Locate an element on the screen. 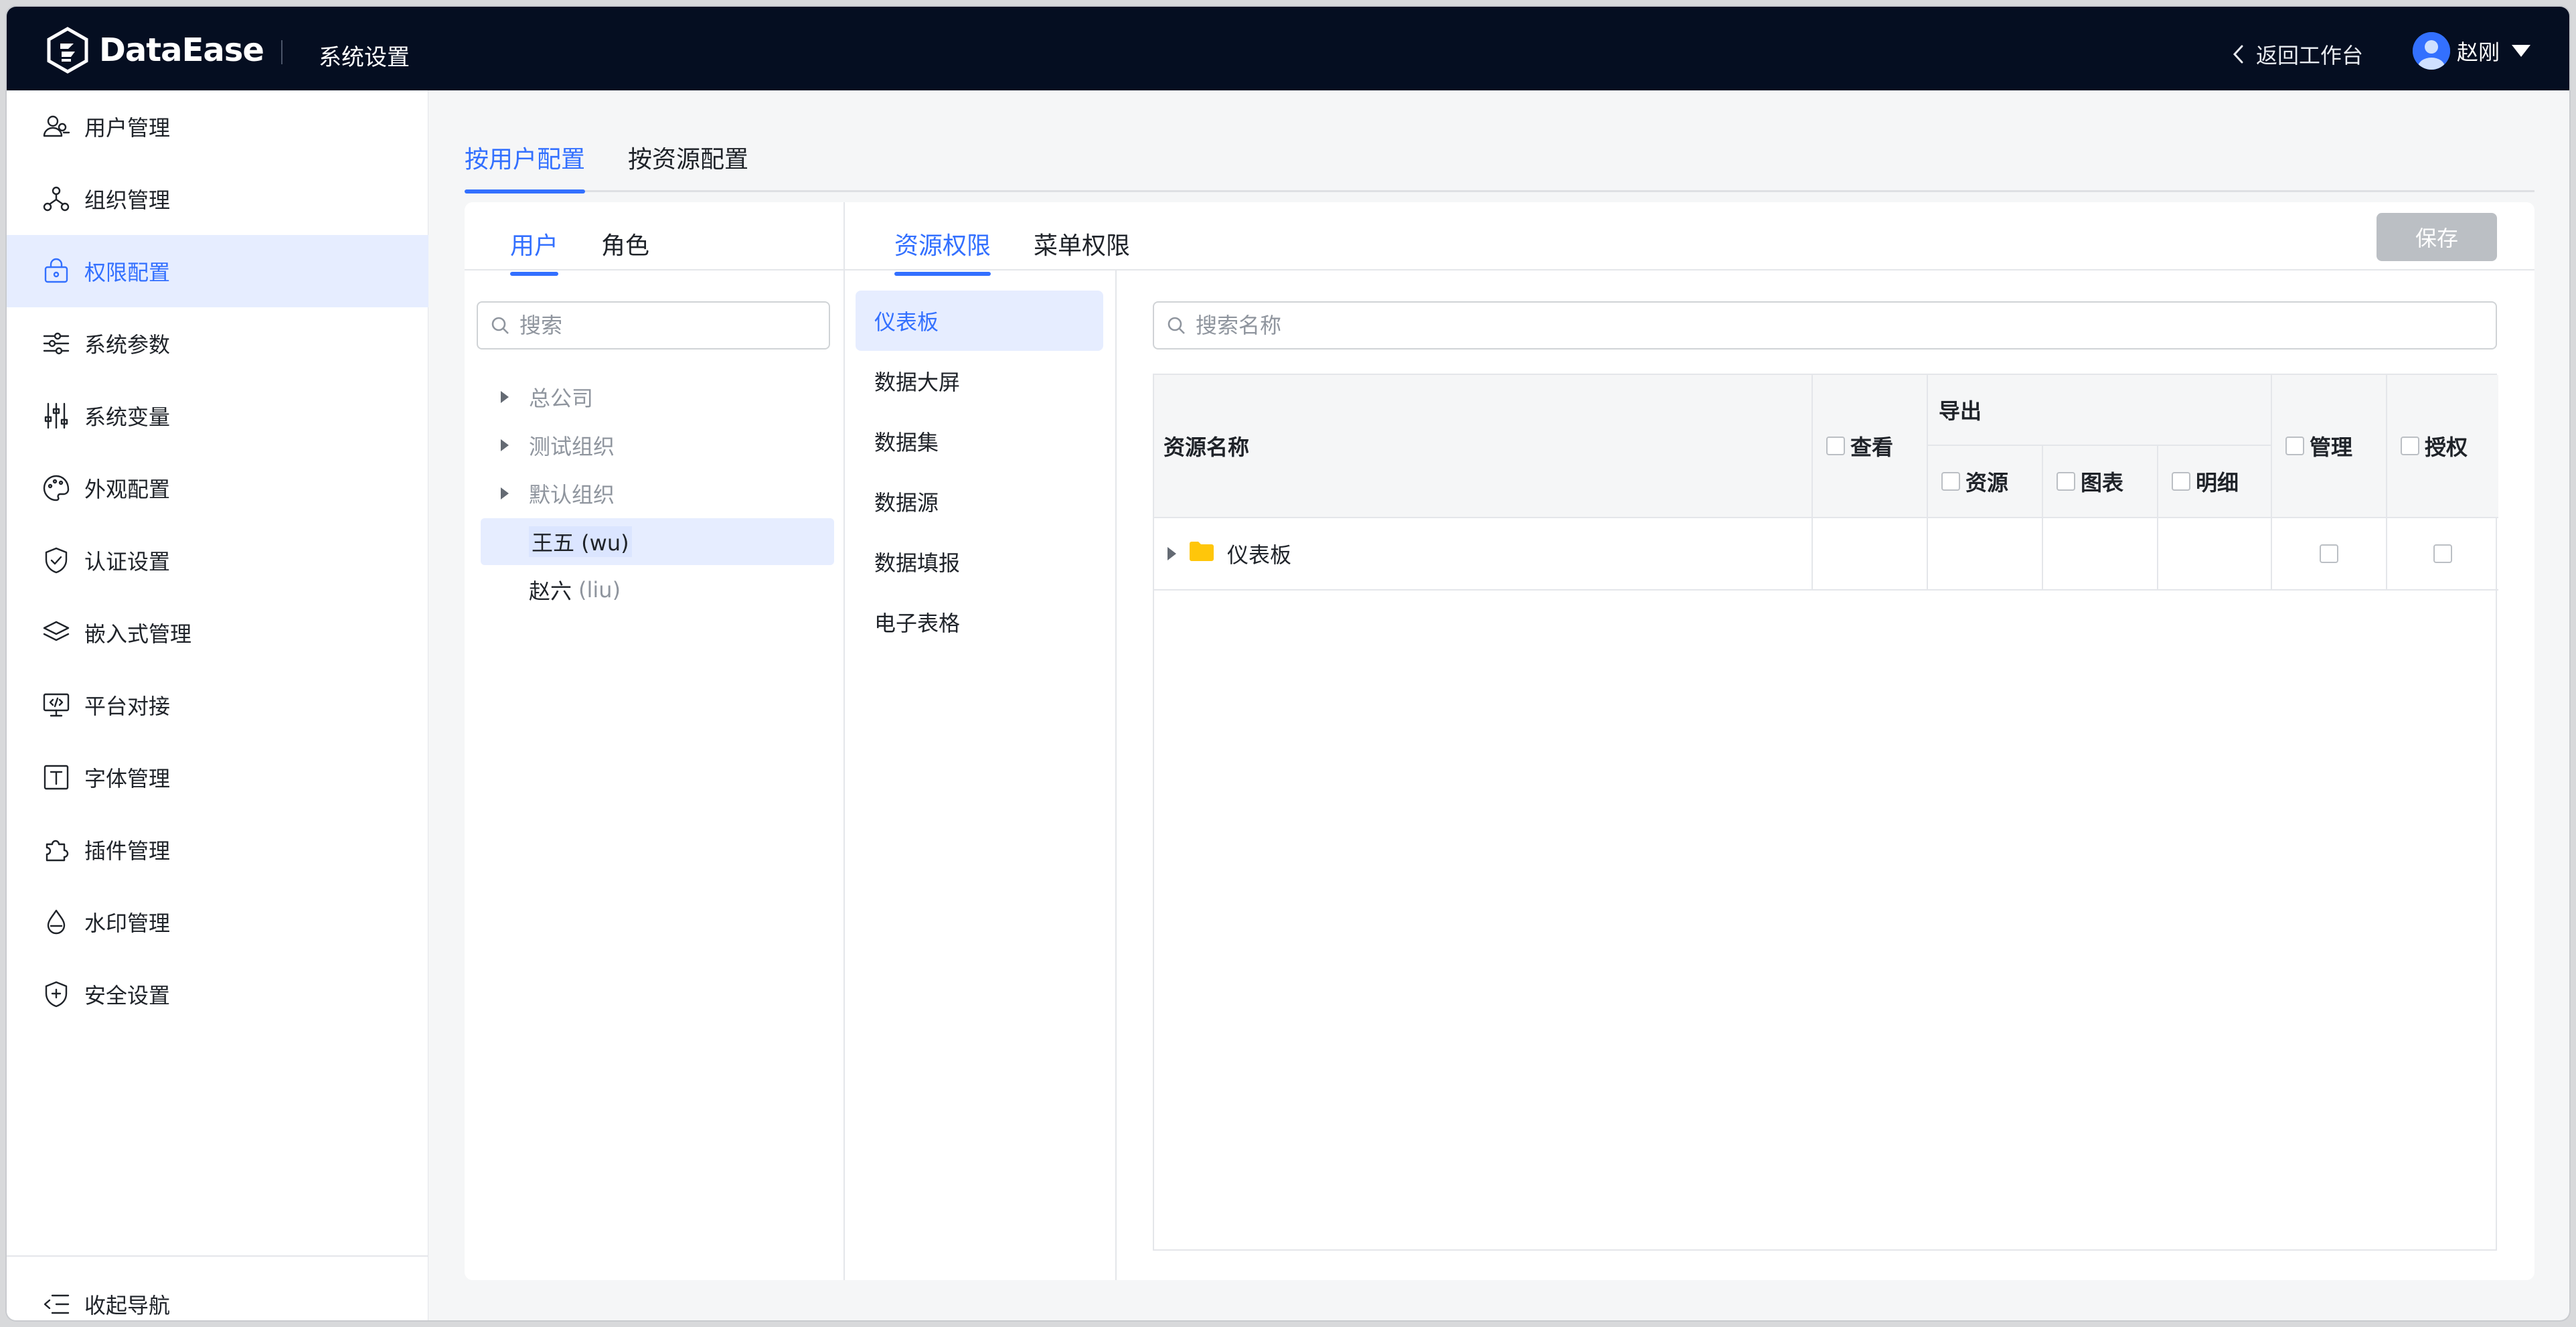 The image size is (2576, 1327). resource-type-data-filling: 数据填报 is located at coordinates (979, 562).